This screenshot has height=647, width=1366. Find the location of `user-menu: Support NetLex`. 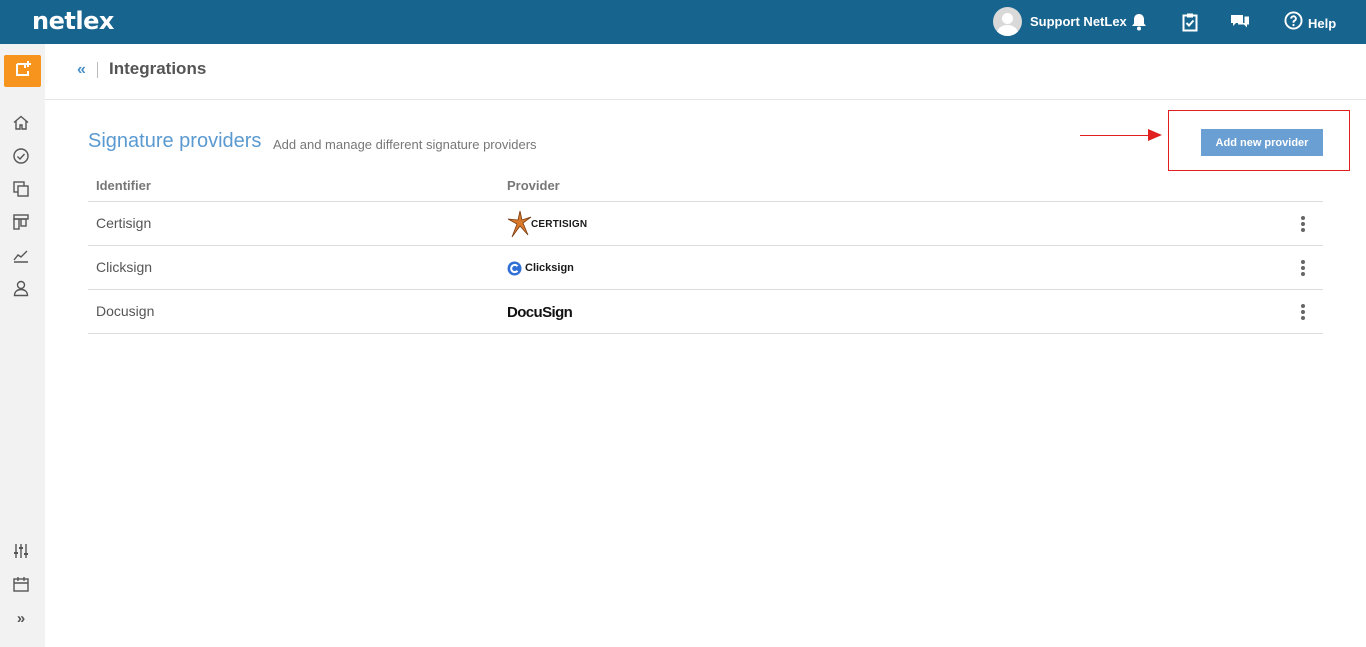

user-menu: Support NetLex is located at coordinates (1060, 21).